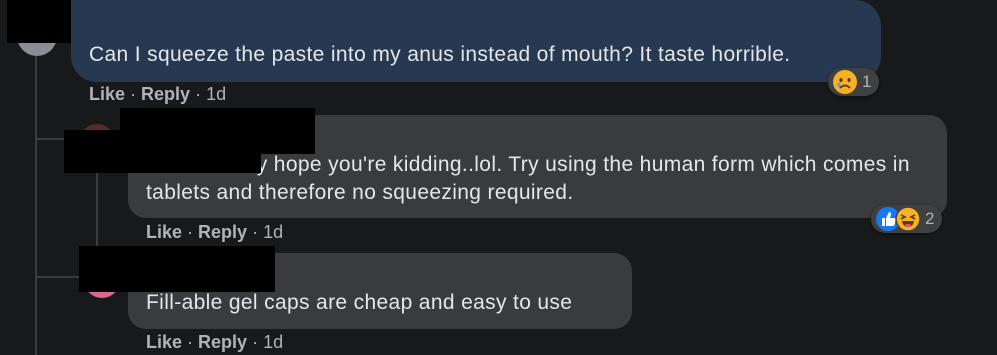  I want to click on haha-emoji-icon, so click(908, 219).